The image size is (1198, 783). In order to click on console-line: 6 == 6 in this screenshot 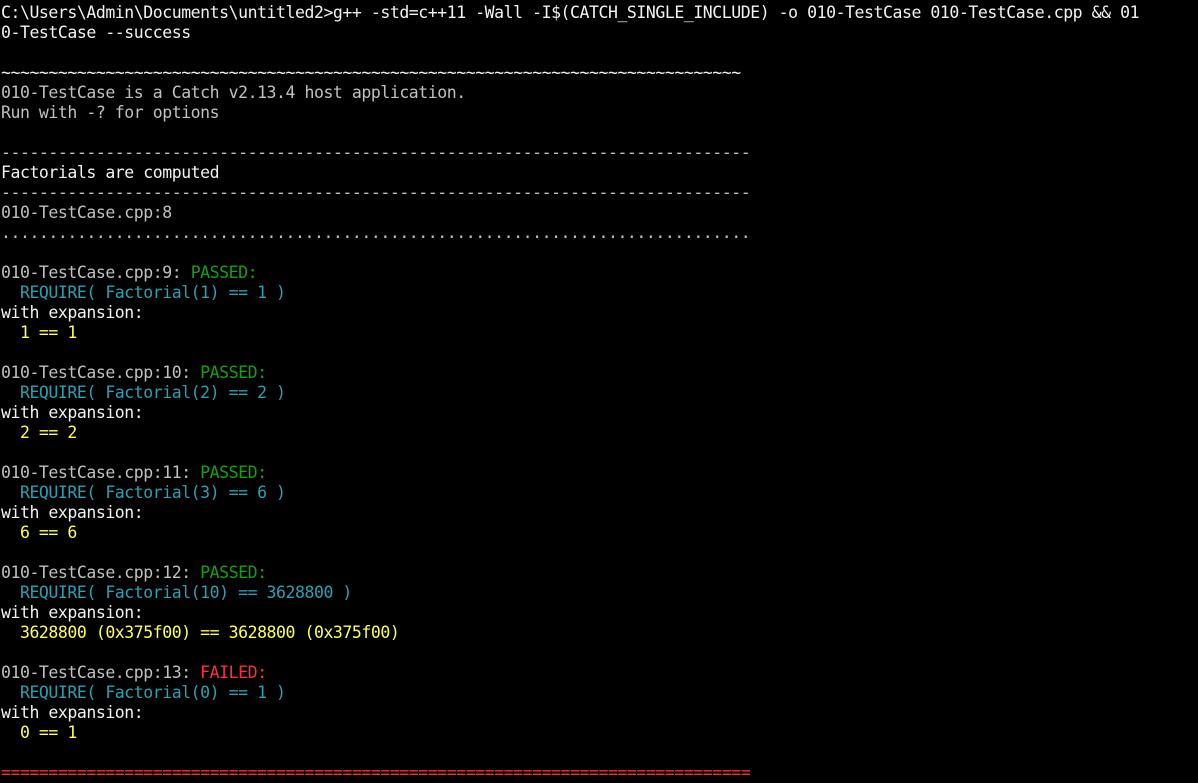, I will do `click(599, 533)`.